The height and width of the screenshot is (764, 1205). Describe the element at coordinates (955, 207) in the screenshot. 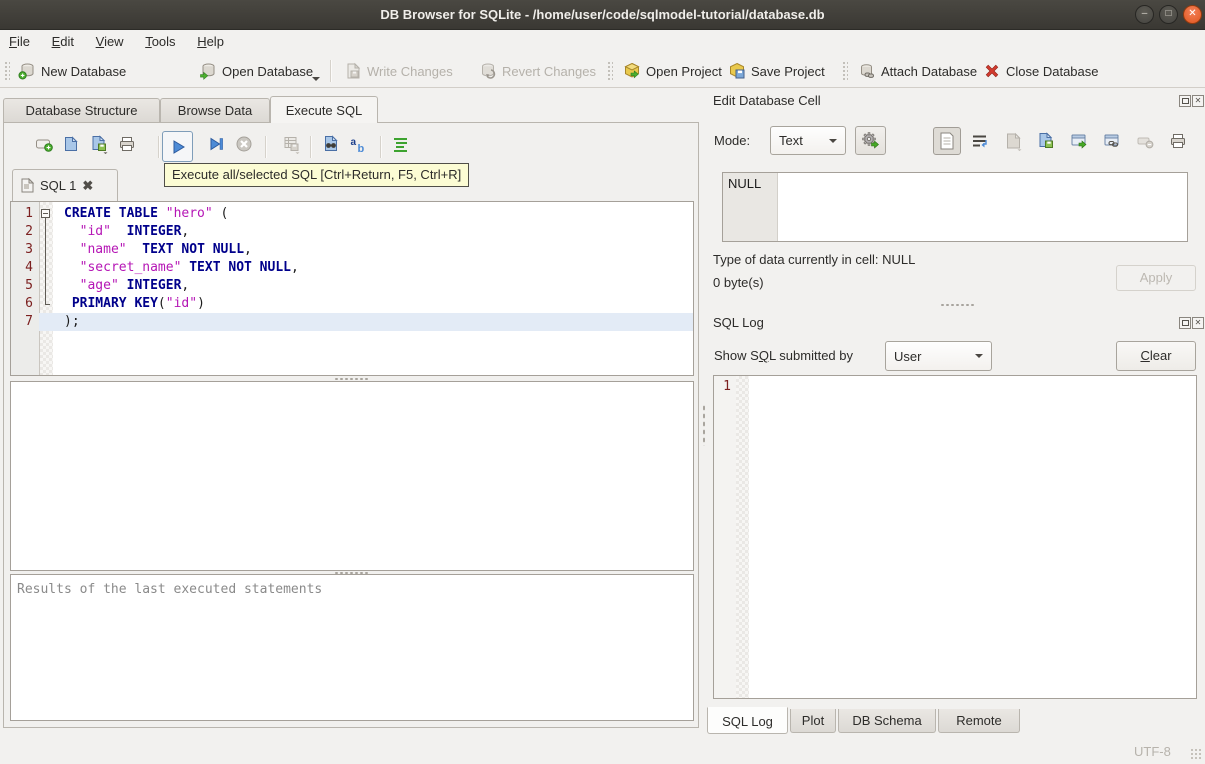

I see `cell-value-editor: NULL` at that location.